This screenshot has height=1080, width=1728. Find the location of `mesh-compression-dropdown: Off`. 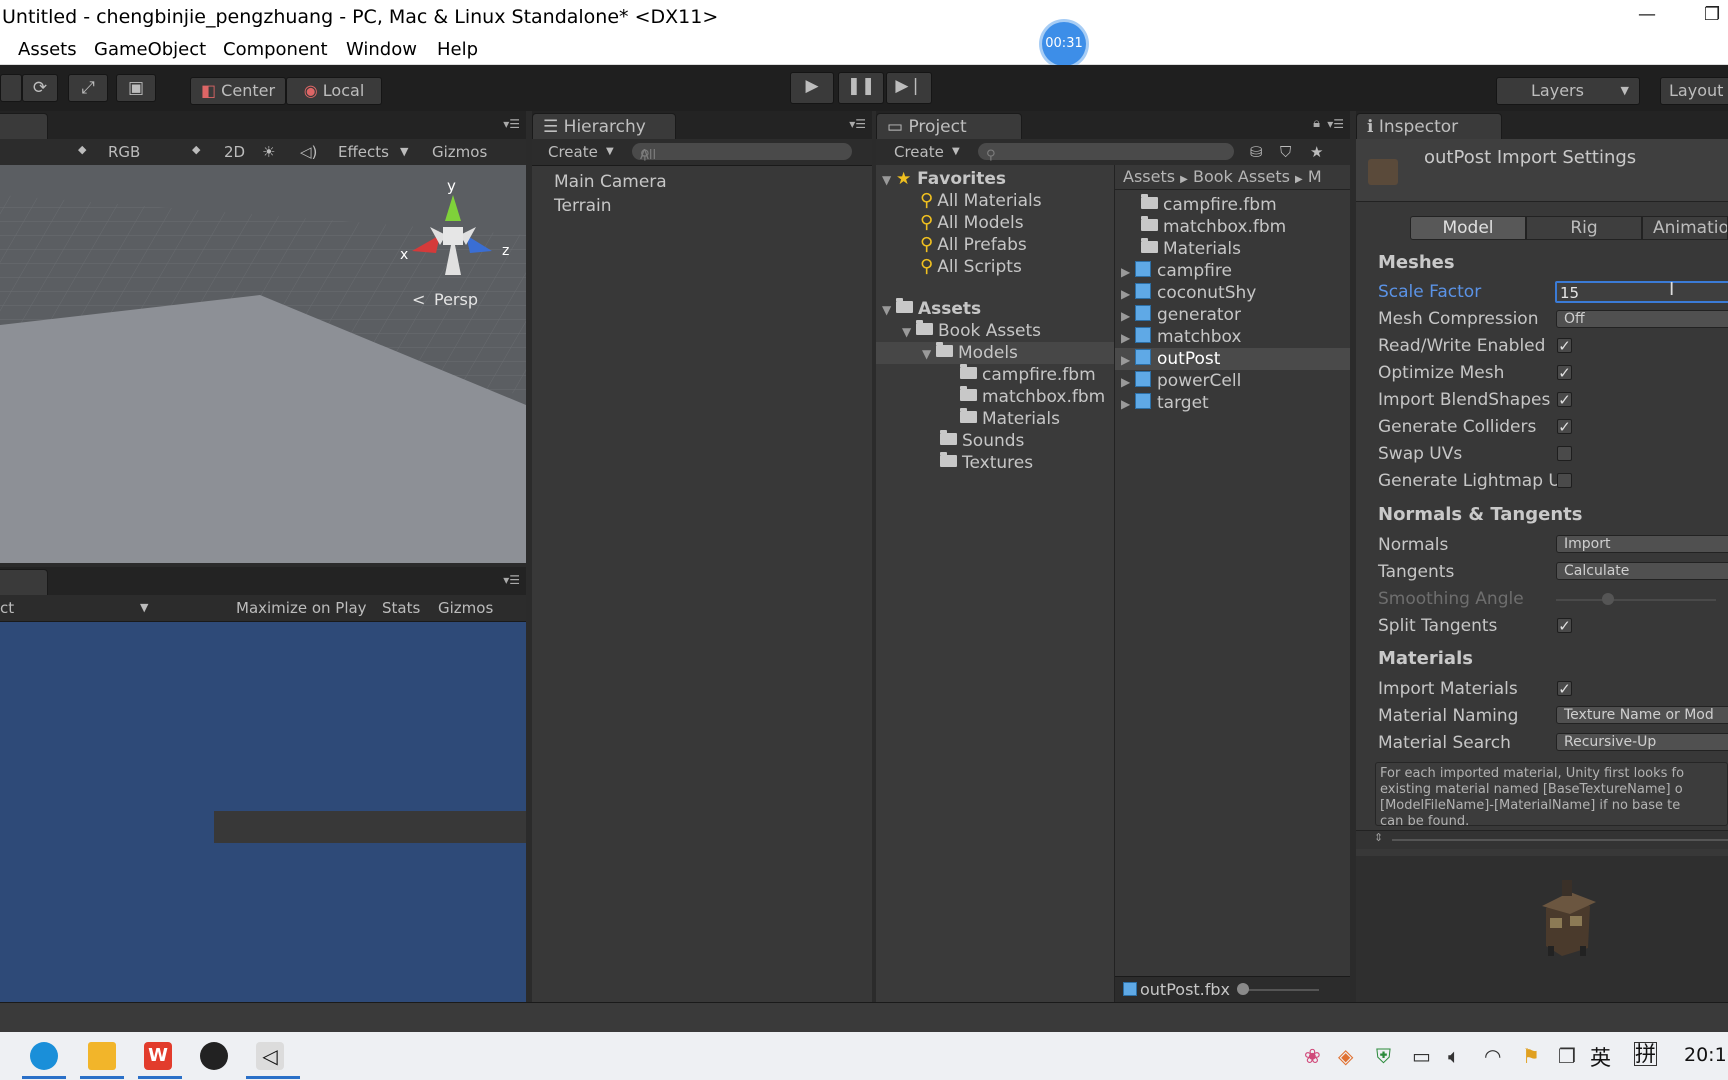

mesh-compression-dropdown: Off is located at coordinates (1642, 319).